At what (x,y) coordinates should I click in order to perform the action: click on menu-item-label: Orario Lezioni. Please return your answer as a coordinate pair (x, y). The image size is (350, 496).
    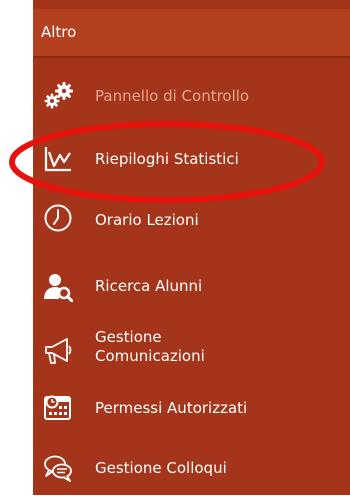
    Looking at the image, I should click on (147, 220).